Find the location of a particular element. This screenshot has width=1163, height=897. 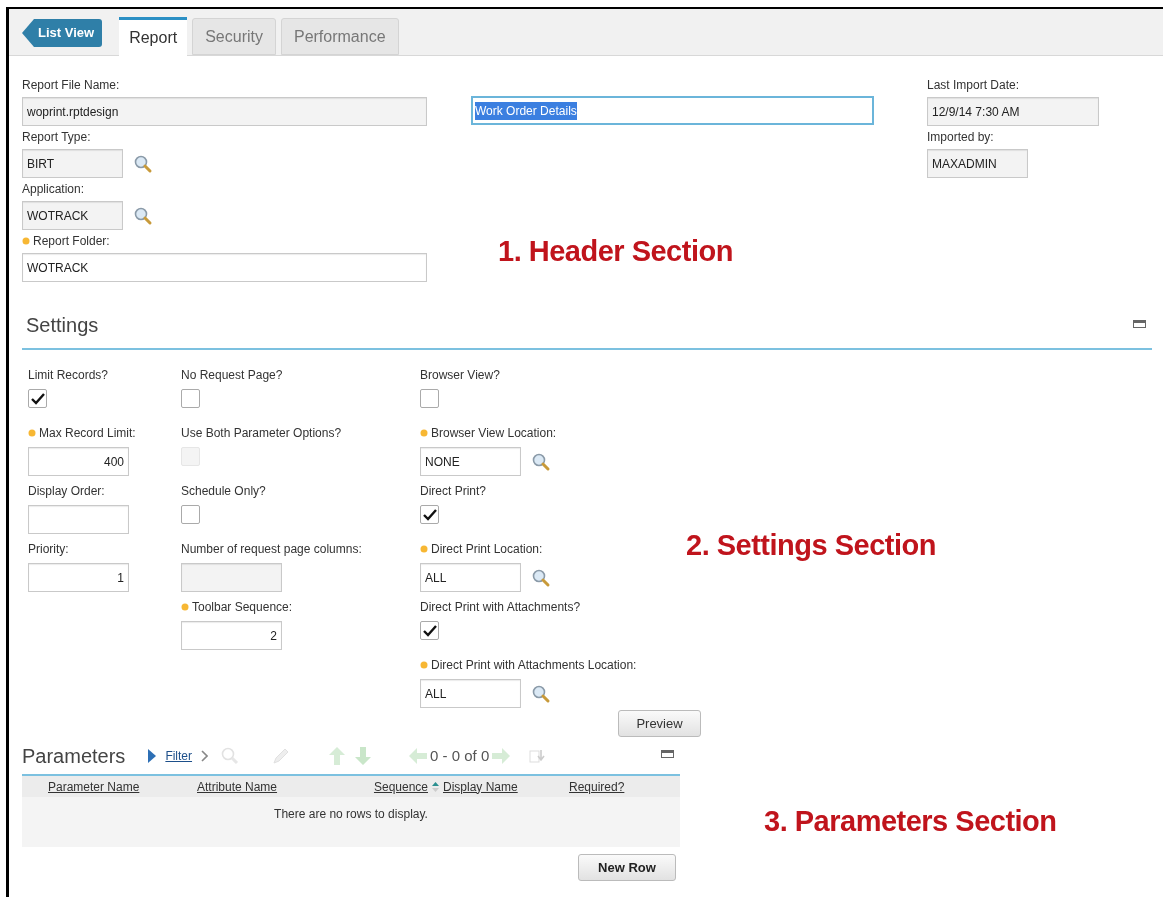

column-header: Display Name is located at coordinates (480, 786).